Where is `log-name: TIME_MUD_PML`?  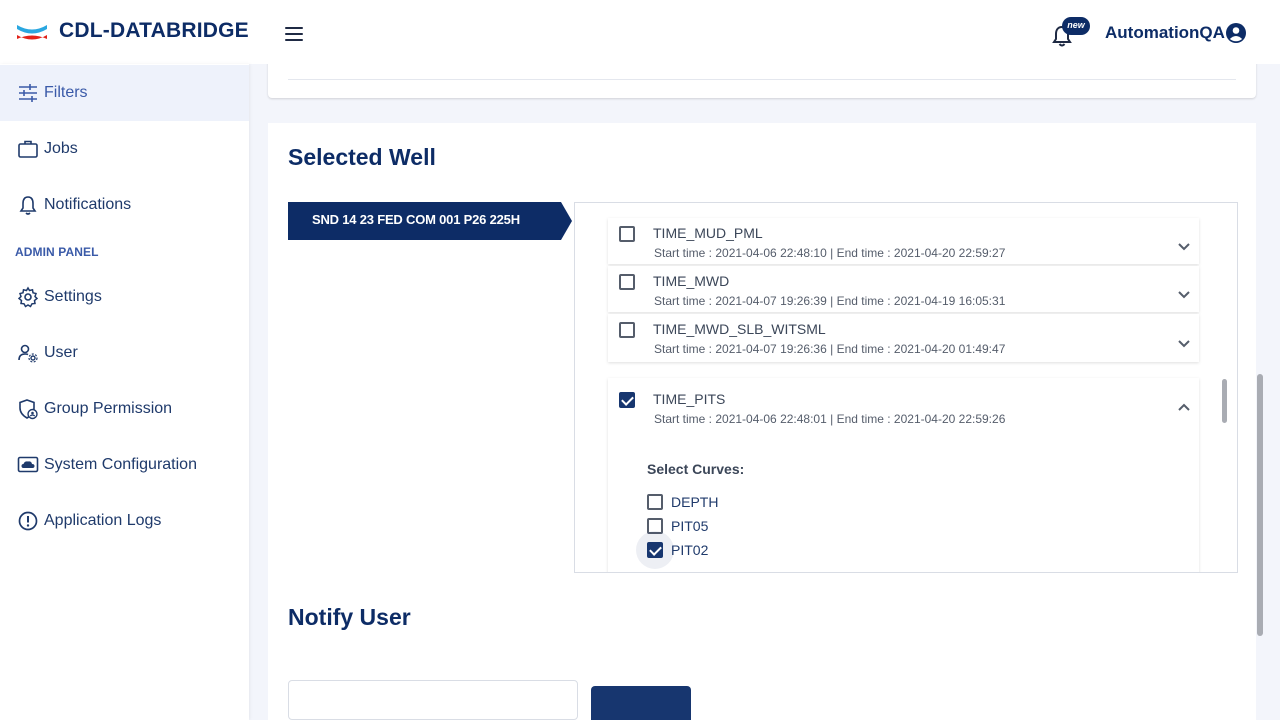 log-name: TIME_MUD_PML is located at coordinates (708, 233).